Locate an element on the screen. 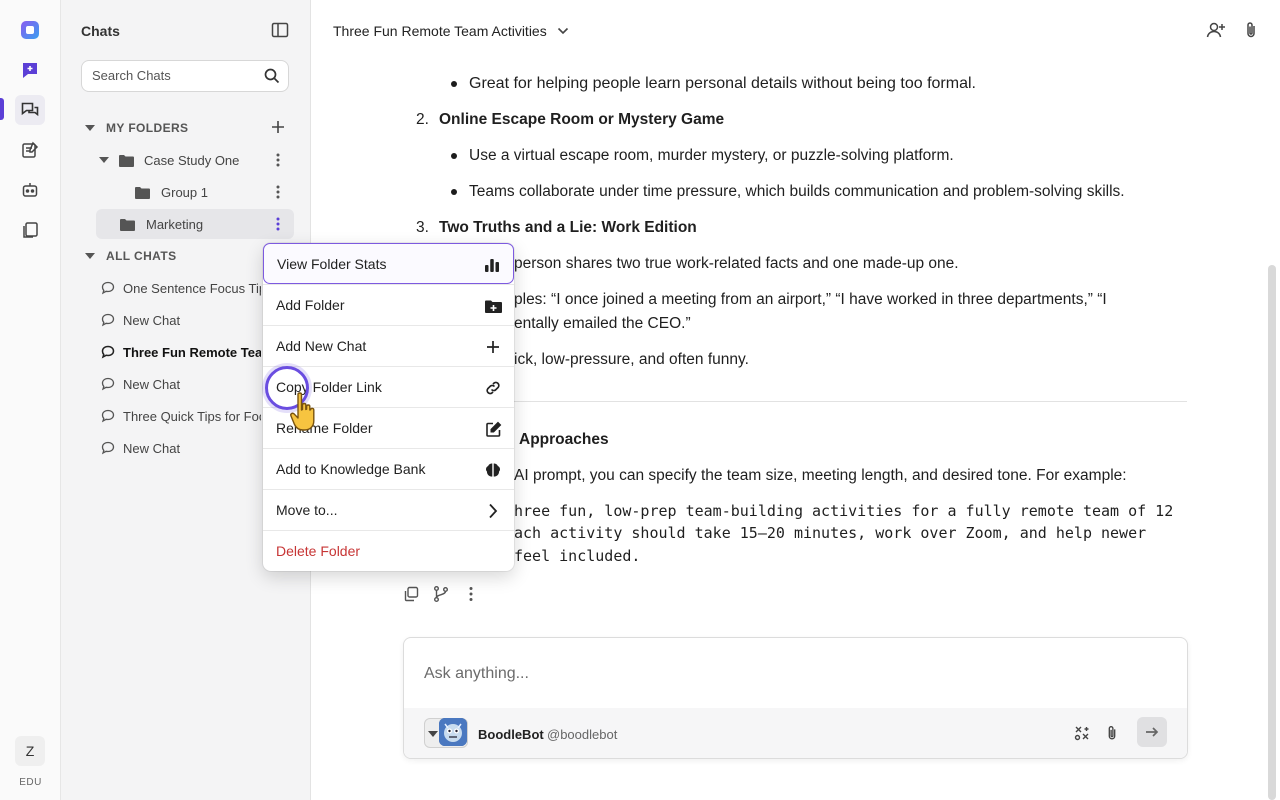 The image size is (1280, 800). chat-header: Three Fun Remote Team Activities is located at coordinates (796, 30).